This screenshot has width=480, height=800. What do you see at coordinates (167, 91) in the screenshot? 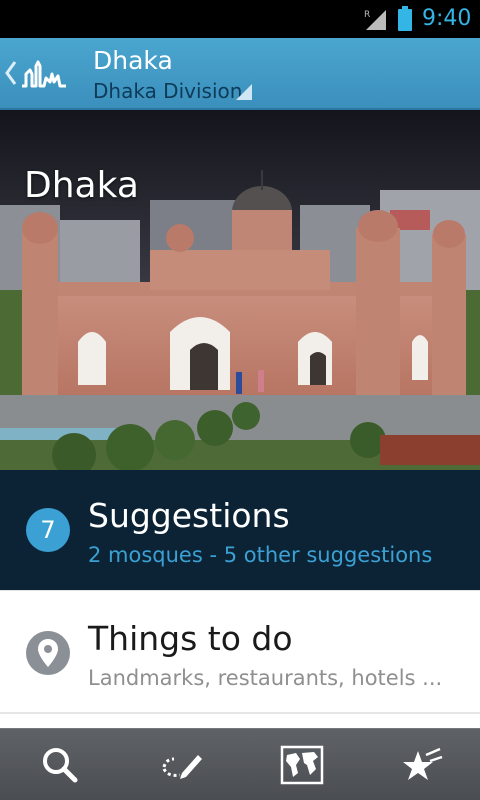
I see `location-subtitle: Dhaka Division` at bounding box center [167, 91].